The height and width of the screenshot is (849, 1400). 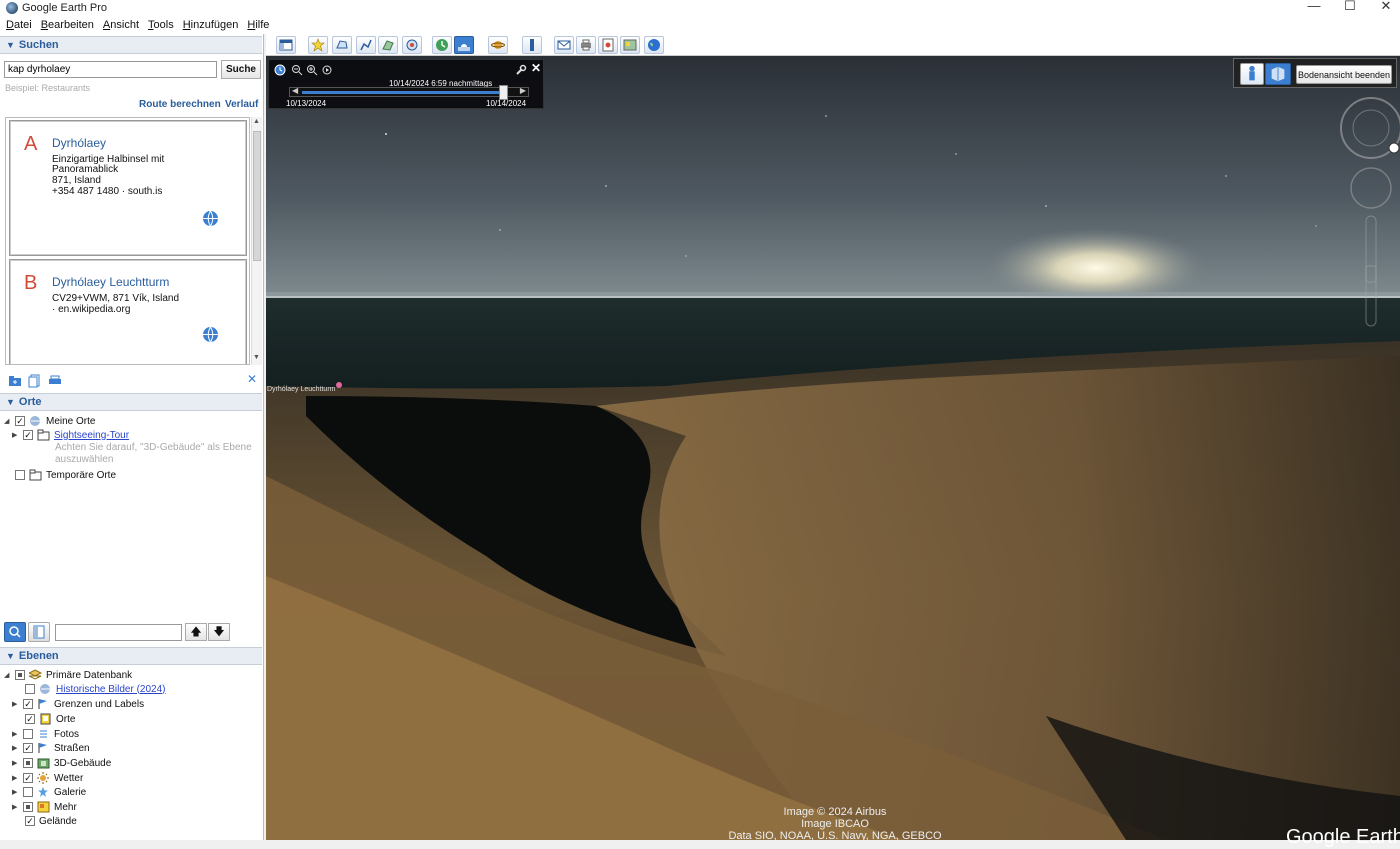 I want to click on zoom-in-icon, so click(x=312, y=70).